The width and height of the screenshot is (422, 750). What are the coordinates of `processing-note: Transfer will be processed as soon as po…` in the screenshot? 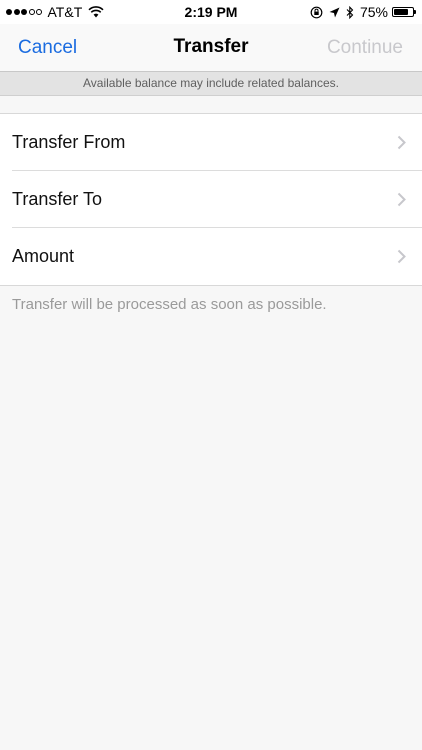 It's located at (169, 304).